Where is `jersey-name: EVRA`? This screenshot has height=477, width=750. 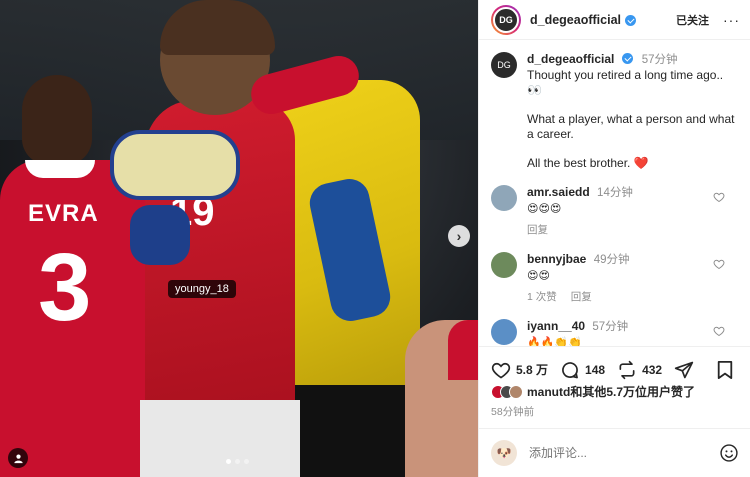
jersey-name: EVRA is located at coordinates (63, 213).